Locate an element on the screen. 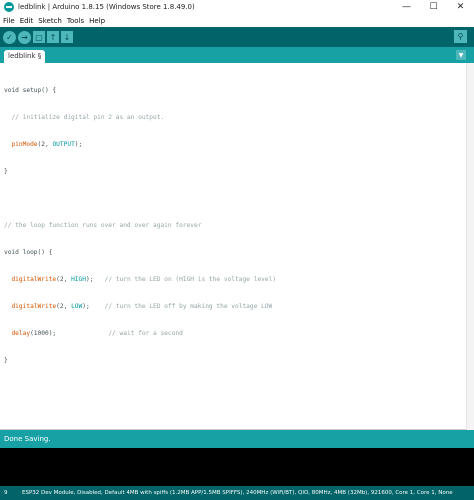 The image size is (474, 500). code-function: pinMode is located at coordinates (21, 144).